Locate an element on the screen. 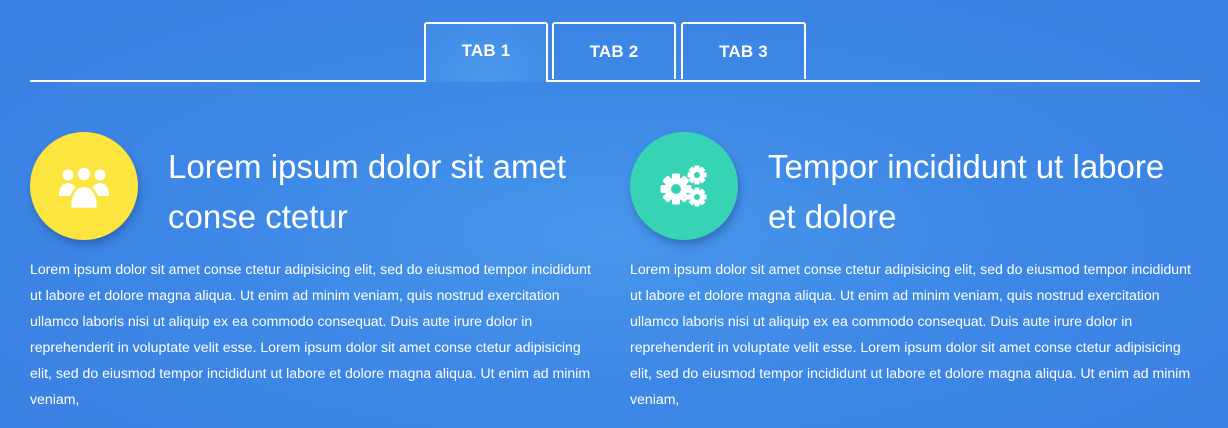  tab-2: TAB 2 is located at coordinates (614, 50).